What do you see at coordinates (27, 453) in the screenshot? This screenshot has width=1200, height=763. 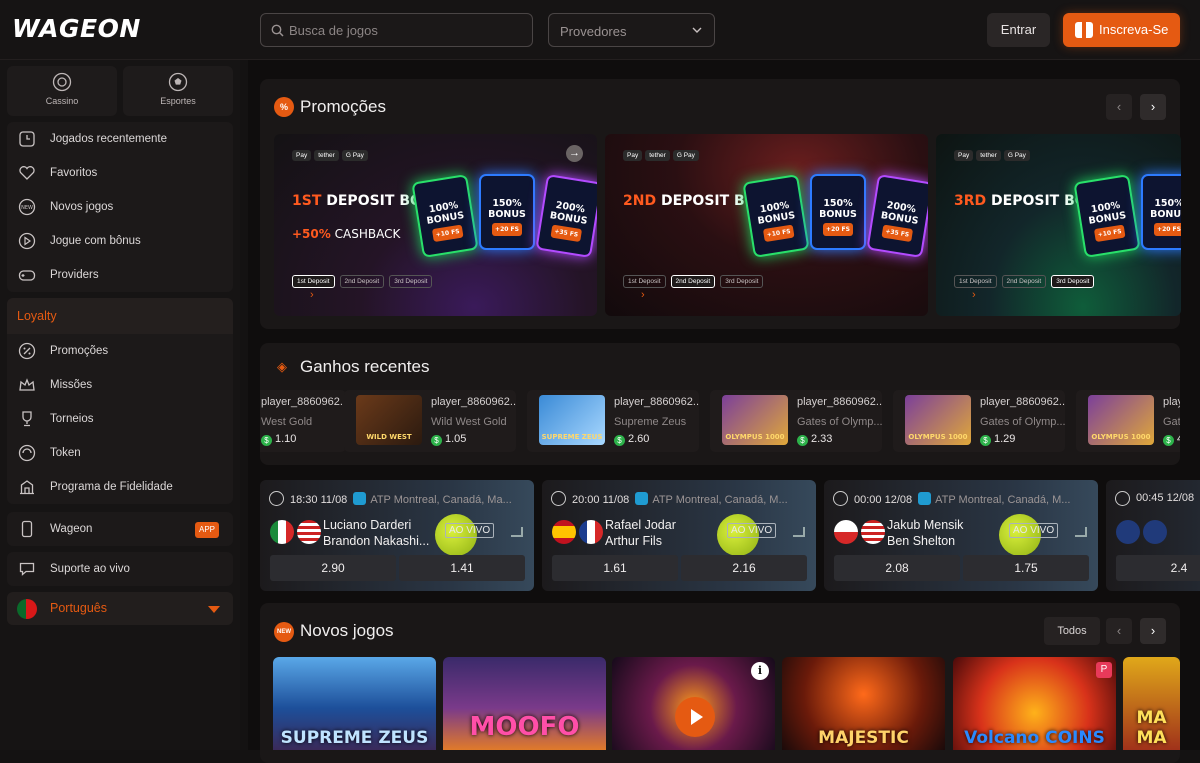 I see `token-icon` at bounding box center [27, 453].